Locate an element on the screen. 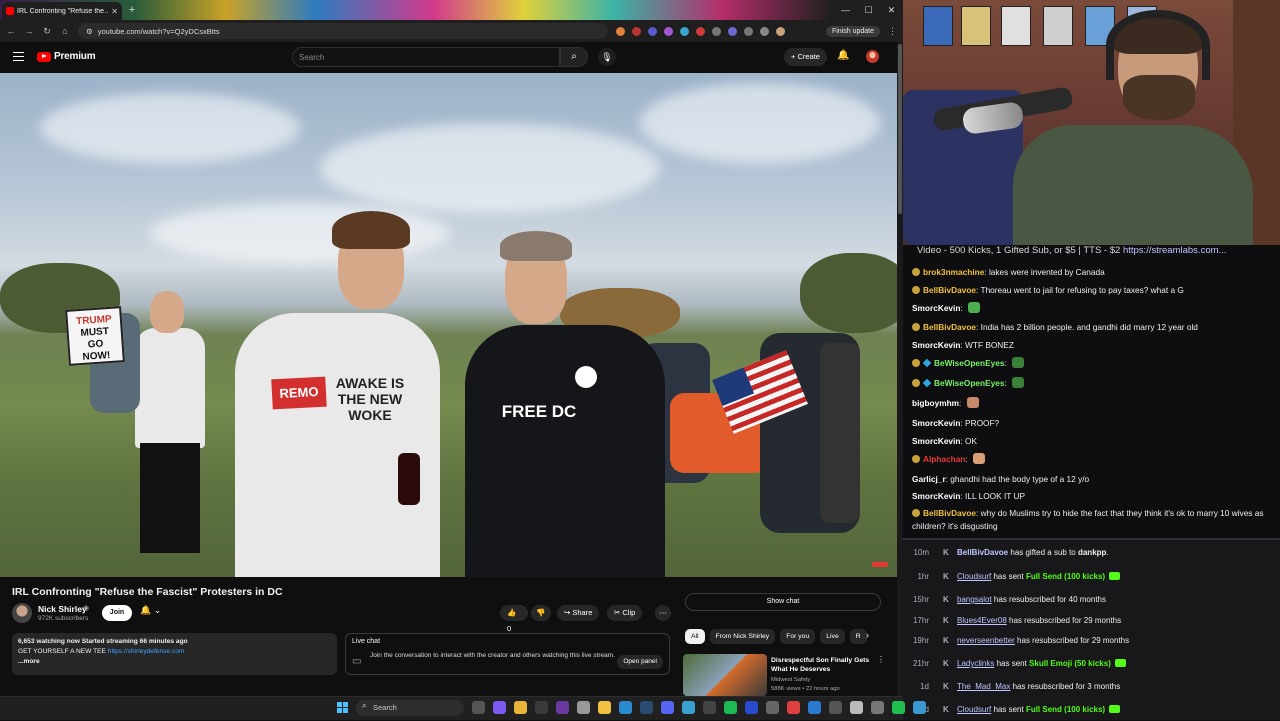 This screenshot has width=1280, height=721. voice-search-icon: 🎙 is located at coordinates (607, 57).